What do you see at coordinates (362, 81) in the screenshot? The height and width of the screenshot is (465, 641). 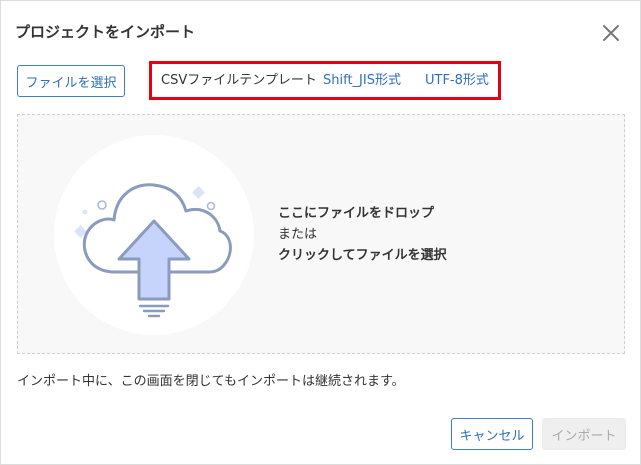 I see `shift-jis-template-link: Shift_JIS形式` at bounding box center [362, 81].